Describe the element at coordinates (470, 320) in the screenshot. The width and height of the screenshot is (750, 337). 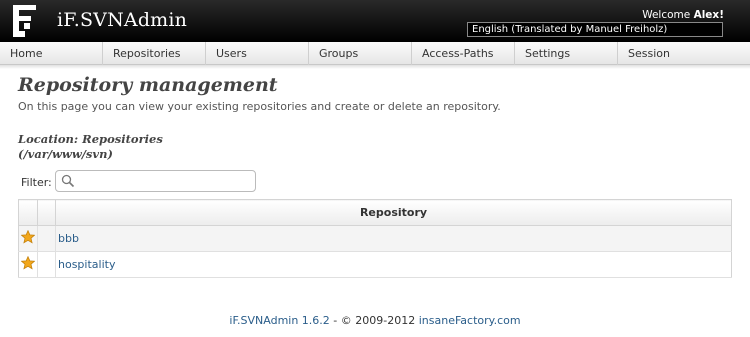
I see `footer-company-link: insaneFactory.com` at that location.